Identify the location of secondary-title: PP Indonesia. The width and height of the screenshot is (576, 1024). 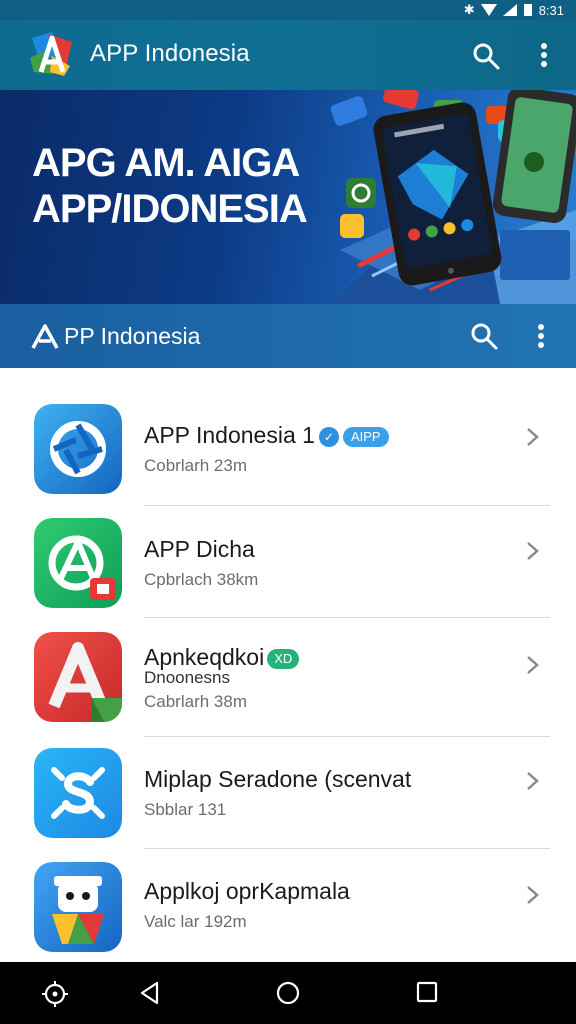
(132, 336).